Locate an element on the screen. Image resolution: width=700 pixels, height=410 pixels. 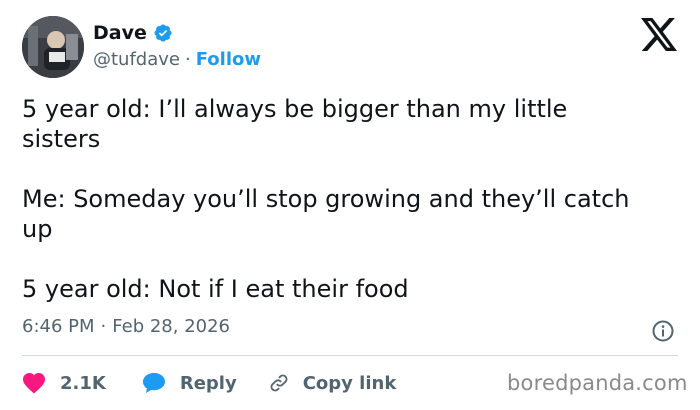
heart-icon is located at coordinates (34, 383).